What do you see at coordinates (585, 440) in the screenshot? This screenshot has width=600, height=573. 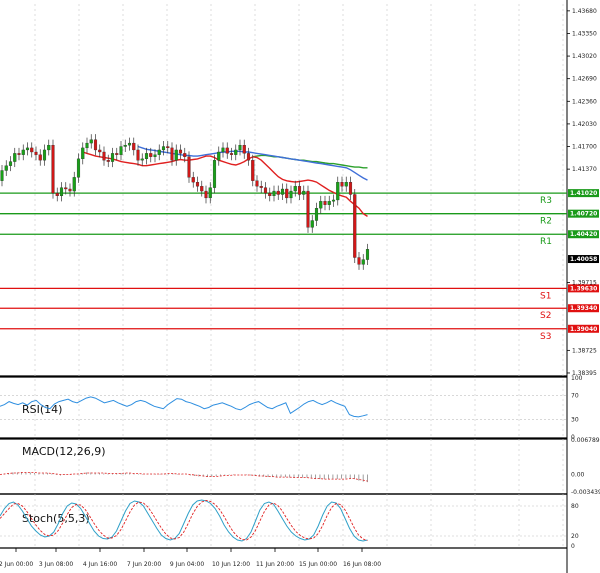 I see `macd-tick-label: 0.006789` at bounding box center [585, 440].